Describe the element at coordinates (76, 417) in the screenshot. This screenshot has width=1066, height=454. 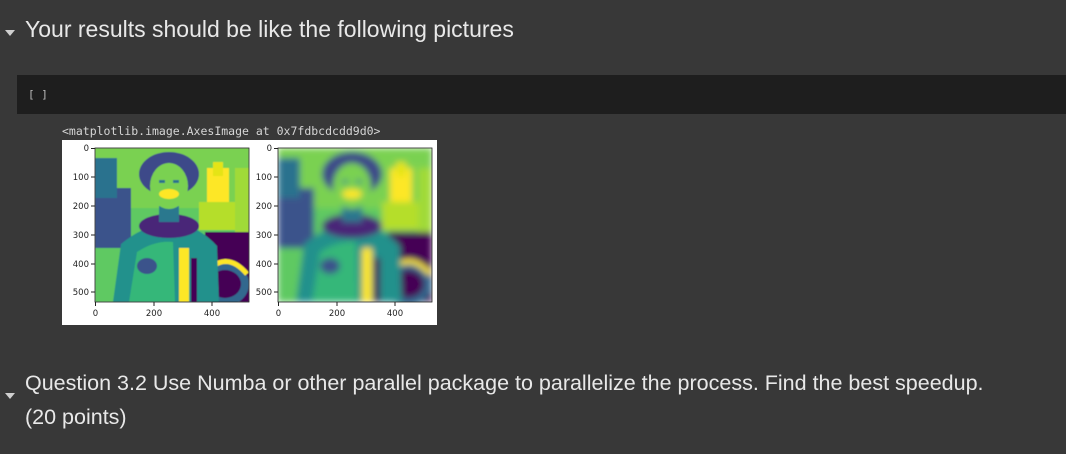
I see `heading-line: (20 points)` at that location.